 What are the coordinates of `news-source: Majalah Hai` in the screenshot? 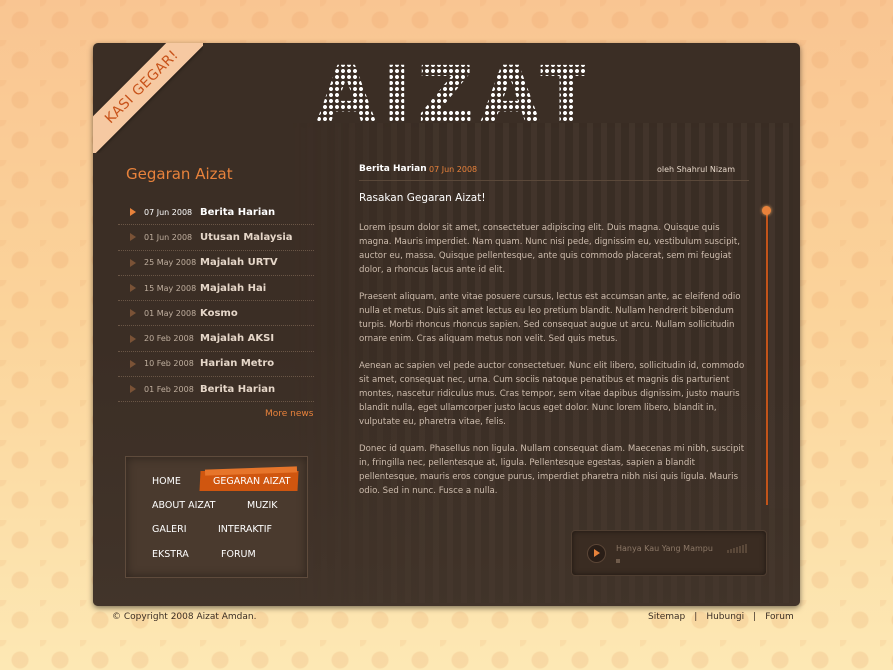 It's located at (233, 288).